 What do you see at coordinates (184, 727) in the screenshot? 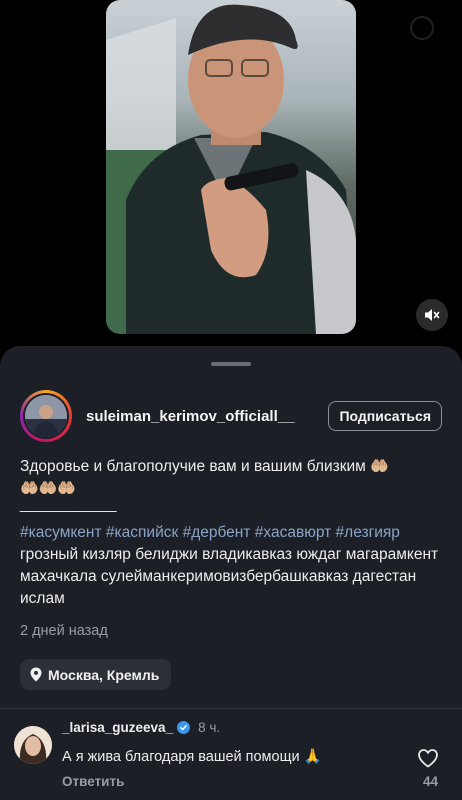
I see `verified-badge-icon` at bounding box center [184, 727].